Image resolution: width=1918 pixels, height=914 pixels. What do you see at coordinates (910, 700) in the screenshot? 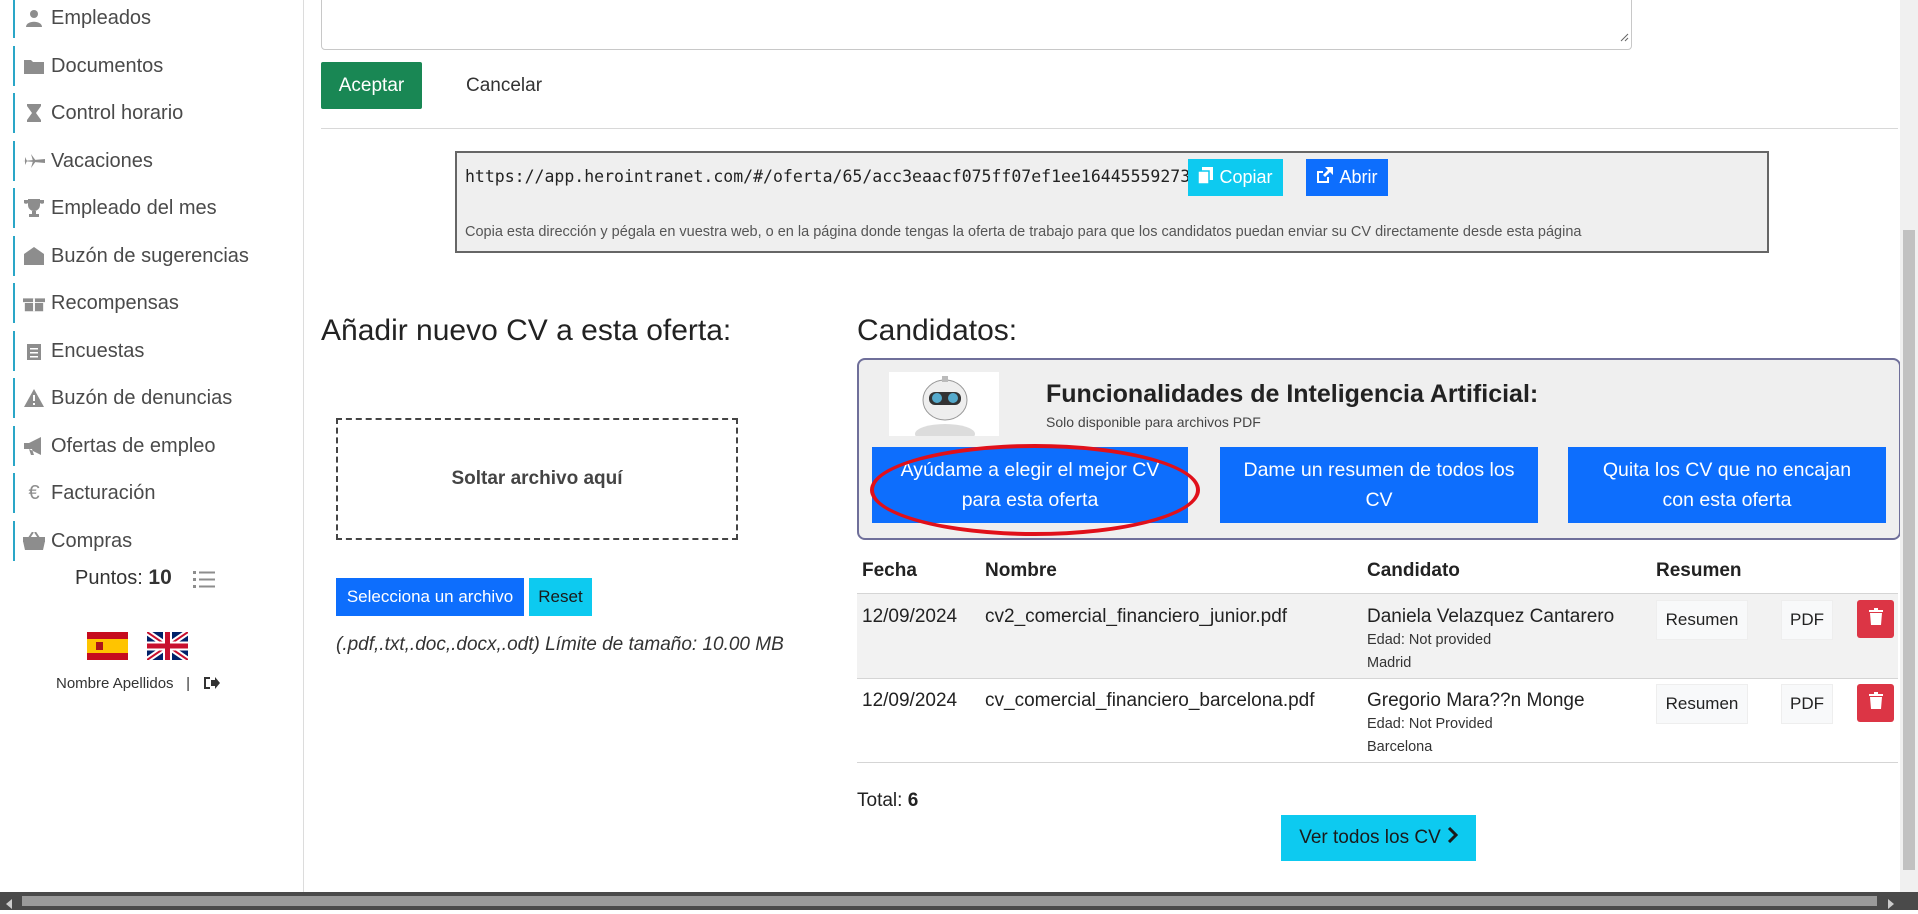
I see `row-fecha: 12/09/2024` at bounding box center [910, 700].